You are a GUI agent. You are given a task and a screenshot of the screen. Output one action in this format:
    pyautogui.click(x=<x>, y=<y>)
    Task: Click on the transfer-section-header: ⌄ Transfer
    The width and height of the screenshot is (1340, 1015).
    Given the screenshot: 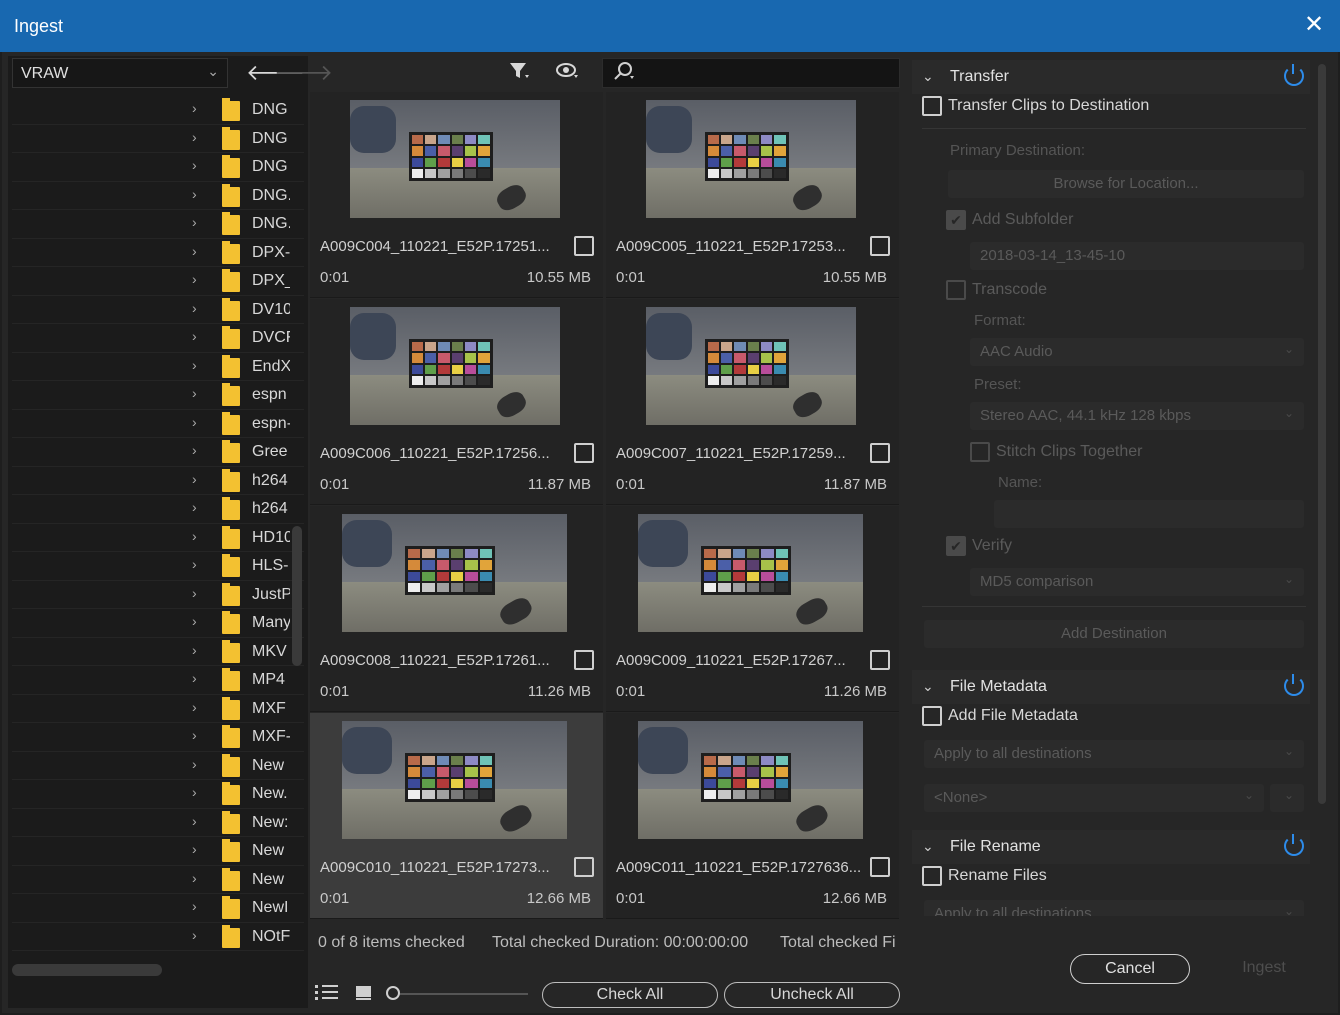 What is the action you would take?
    pyautogui.click(x=1111, y=77)
    